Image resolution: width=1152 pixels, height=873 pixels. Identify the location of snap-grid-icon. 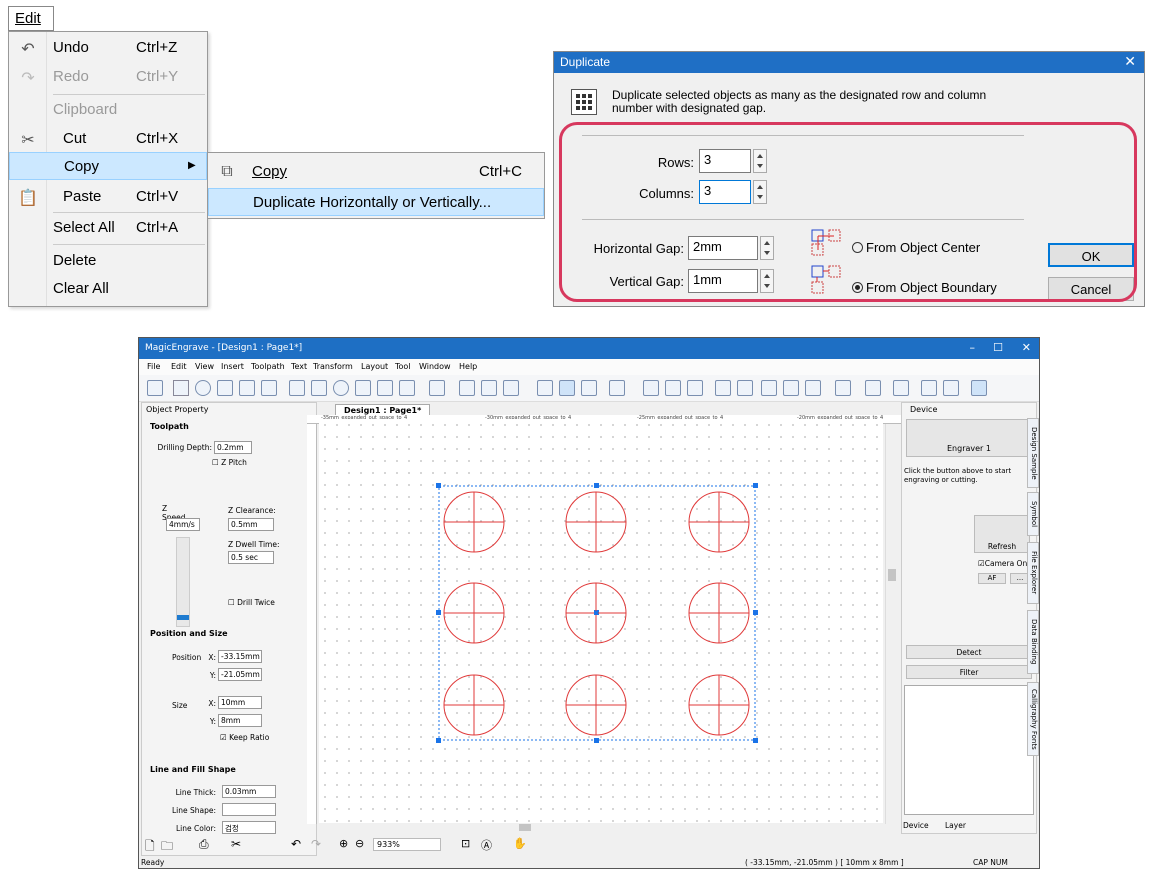
(979, 388).